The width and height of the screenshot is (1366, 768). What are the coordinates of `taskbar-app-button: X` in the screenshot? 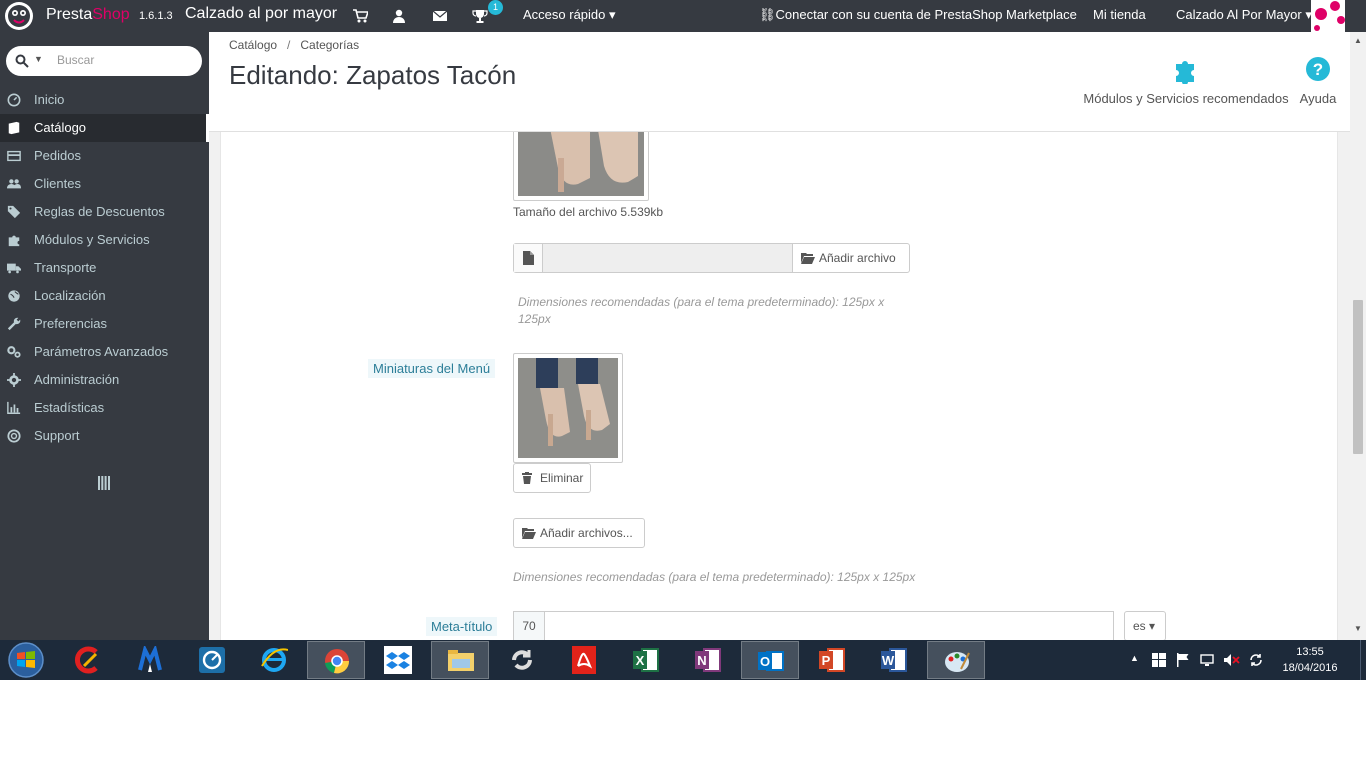 It's located at (646, 660).